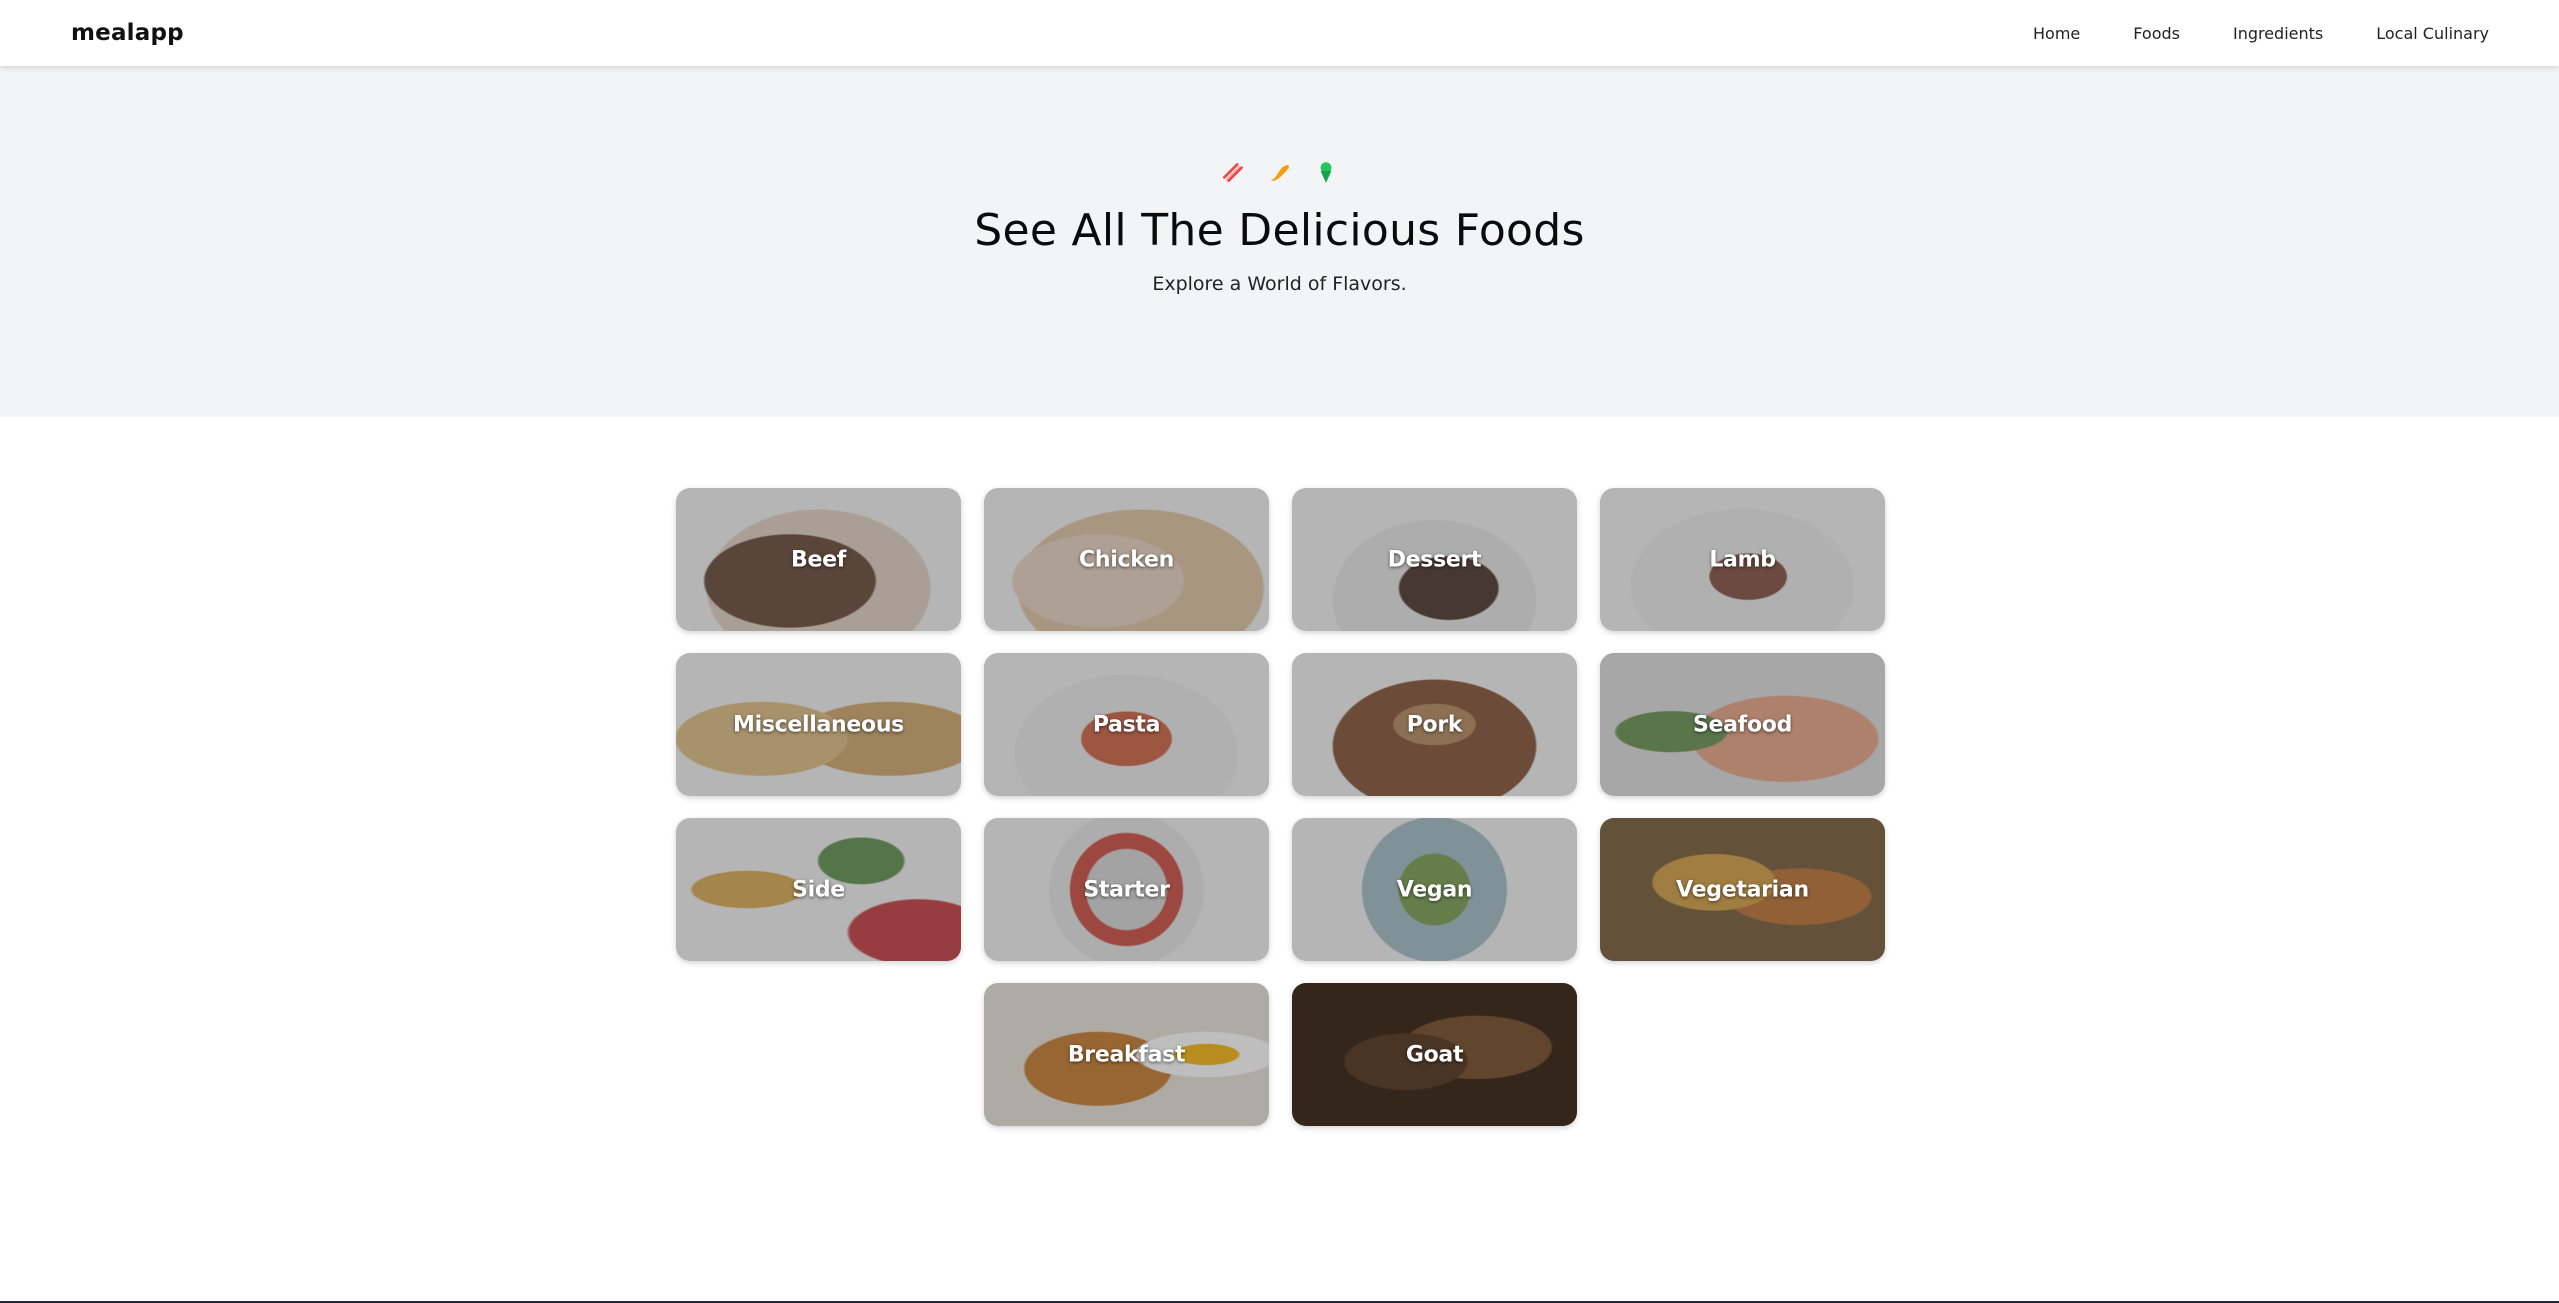  Describe the element at coordinates (2432, 33) in the screenshot. I see `nav-local-culinary: Local Culinary` at that location.